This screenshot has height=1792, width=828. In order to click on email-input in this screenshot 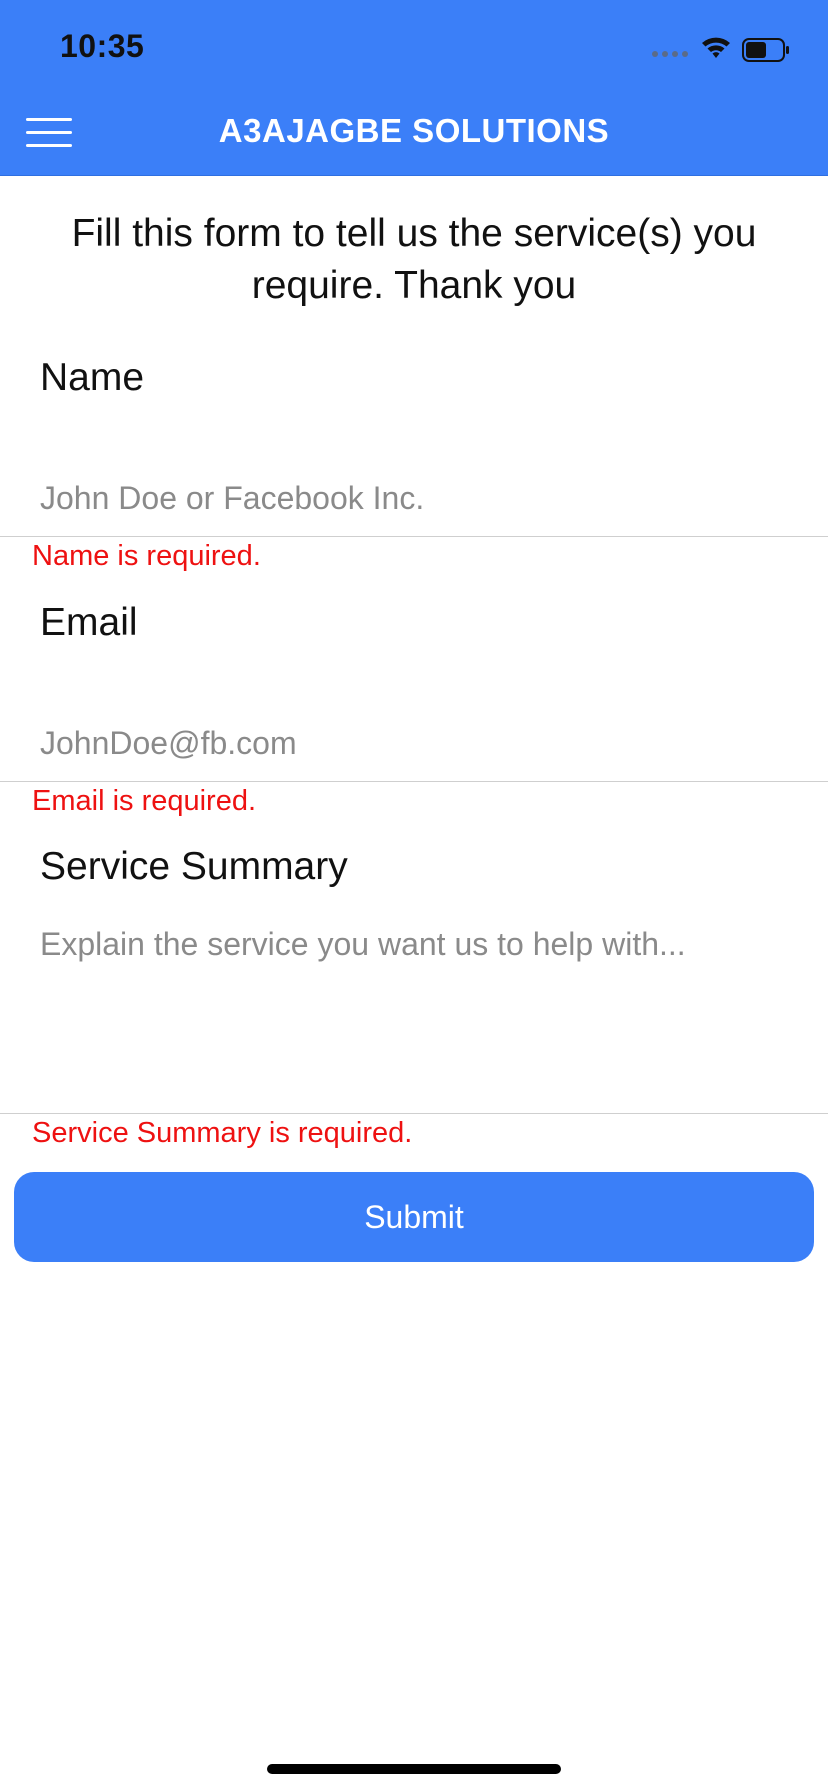, I will do `click(420, 743)`.